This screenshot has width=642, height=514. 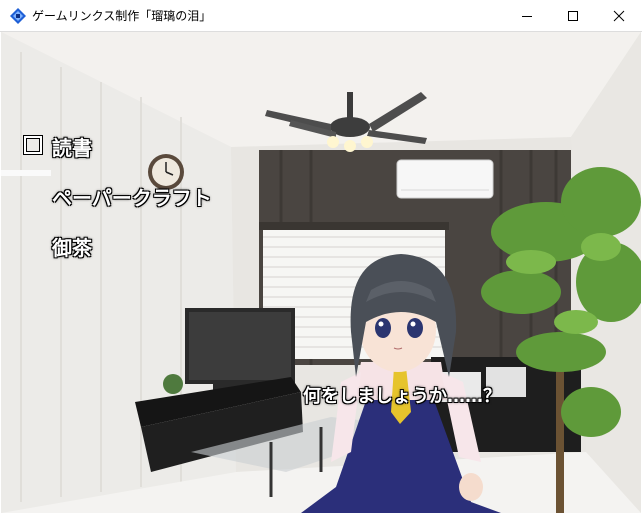 I want to click on maximize-button, so click(x=573, y=16).